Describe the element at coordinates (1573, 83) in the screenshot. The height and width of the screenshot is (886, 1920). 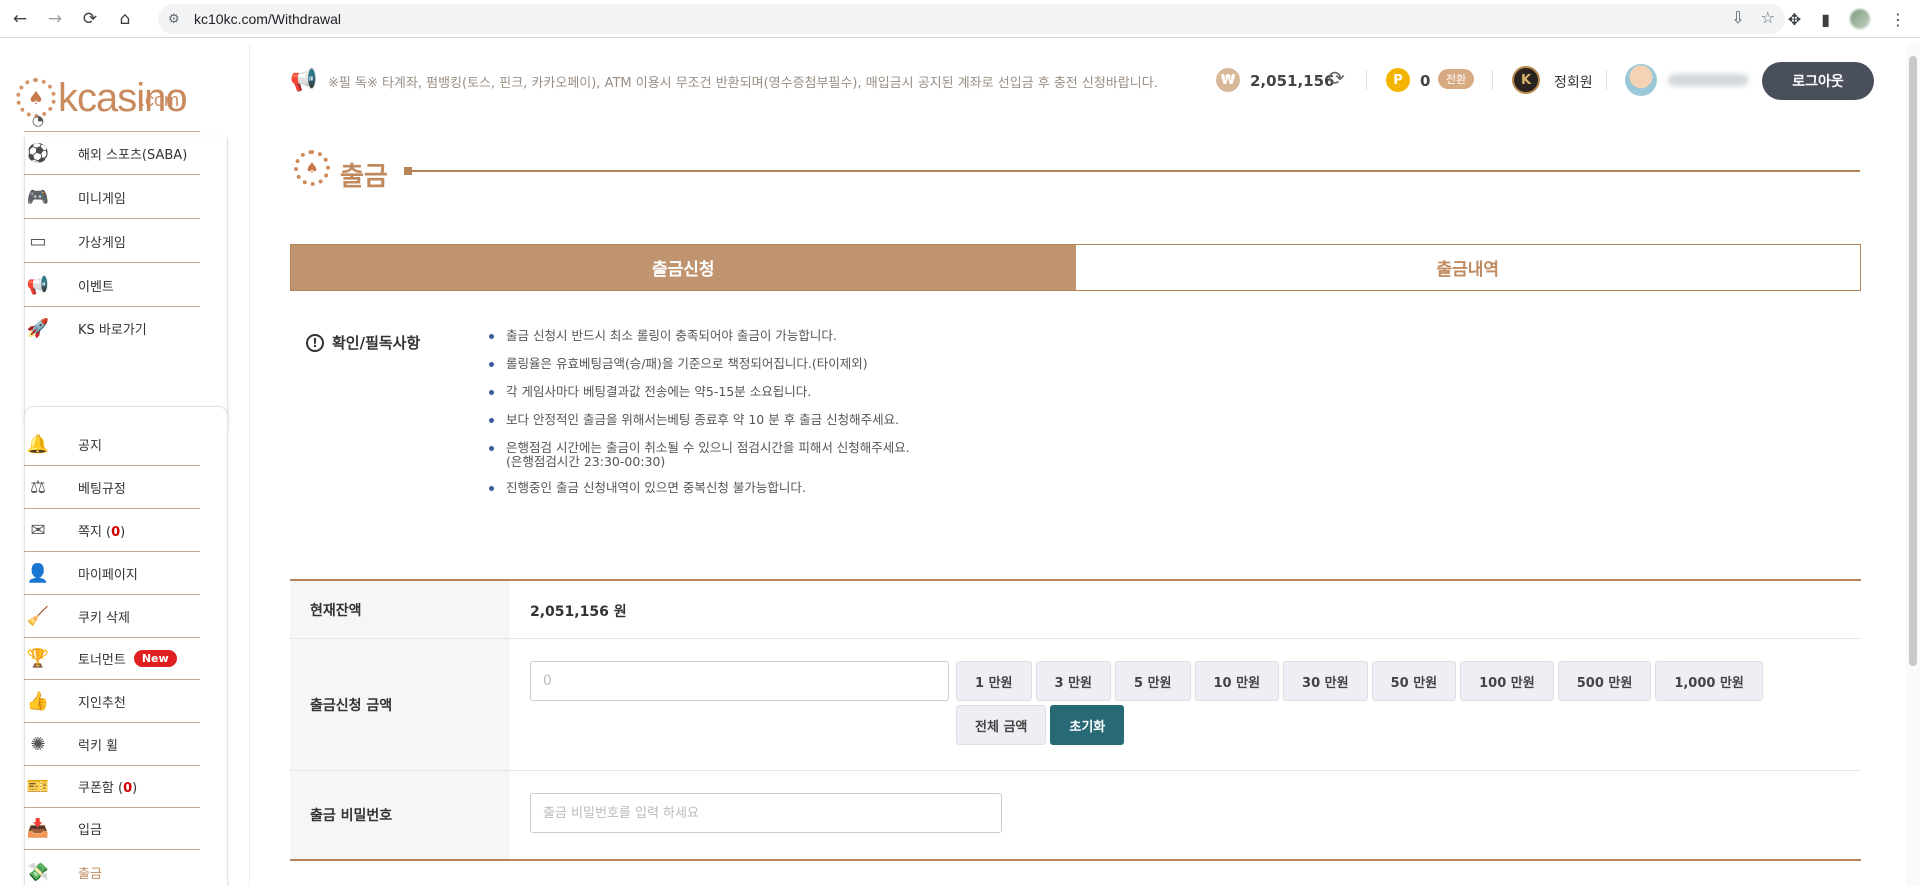
I see `level-label: 정회원` at that location.